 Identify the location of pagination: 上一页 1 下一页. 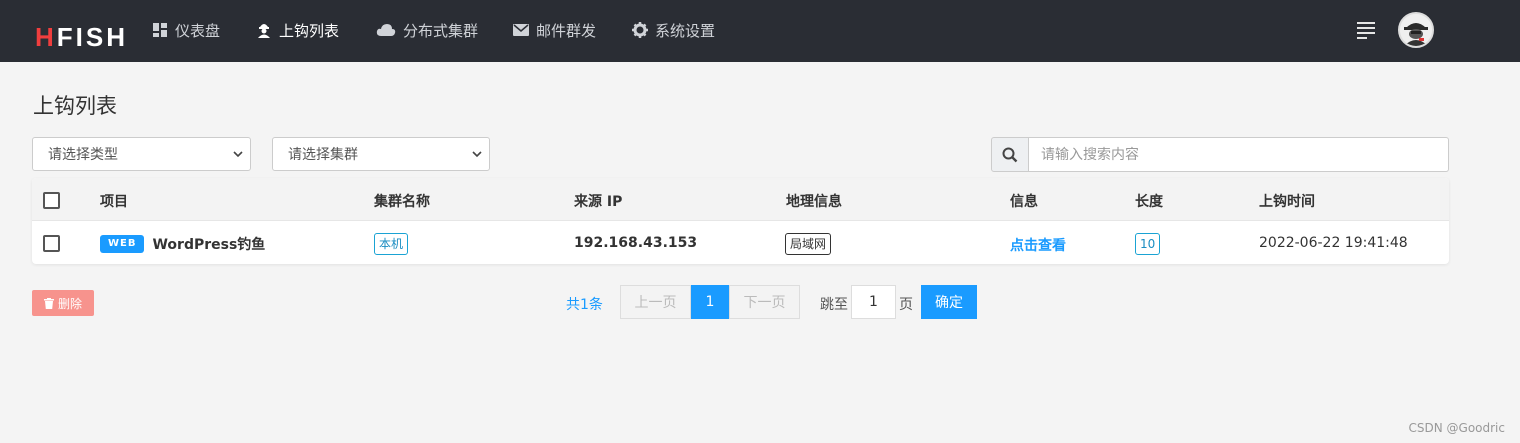
(710, 302).